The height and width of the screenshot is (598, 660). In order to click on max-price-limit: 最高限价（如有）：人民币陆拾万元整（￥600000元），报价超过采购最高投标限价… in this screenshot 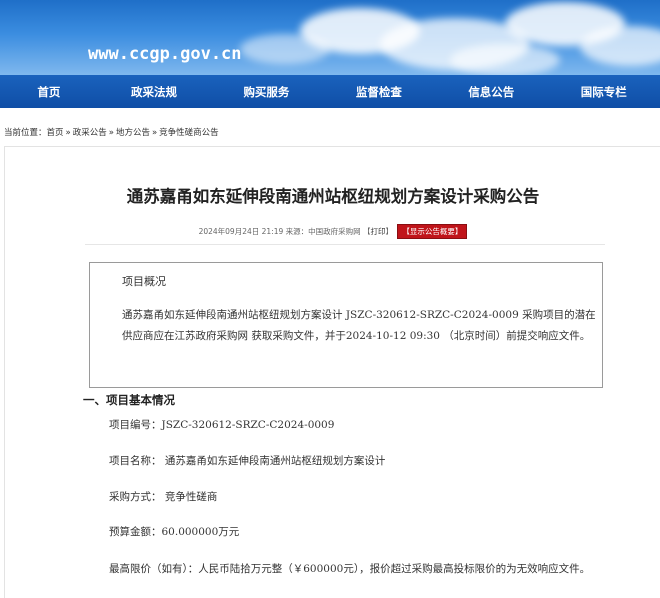, I will do `click(350, 569)`.